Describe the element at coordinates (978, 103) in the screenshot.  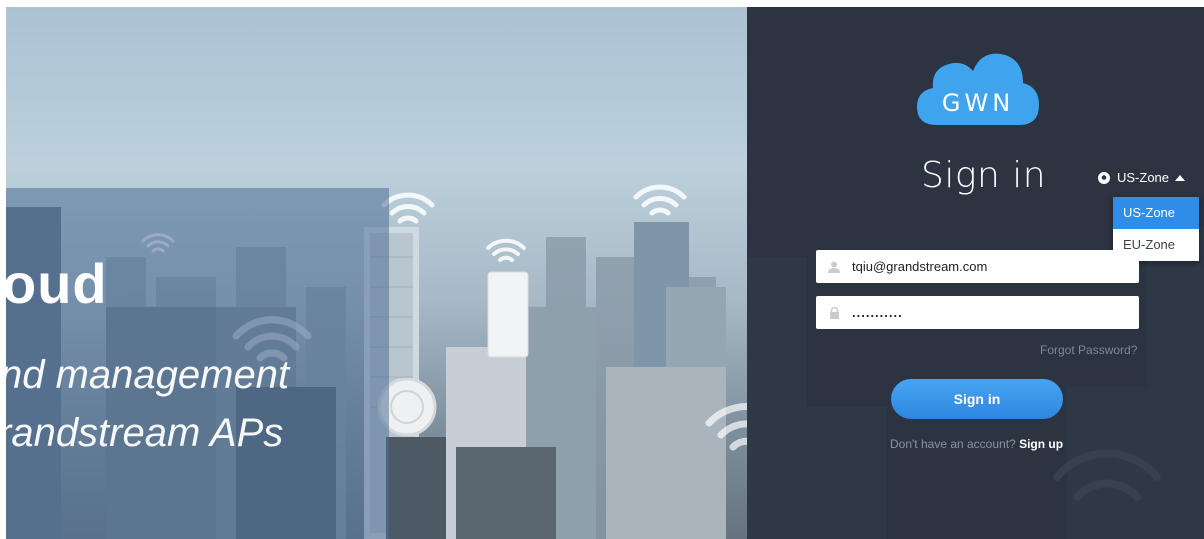
I see `logo-text: GWN` at that location.